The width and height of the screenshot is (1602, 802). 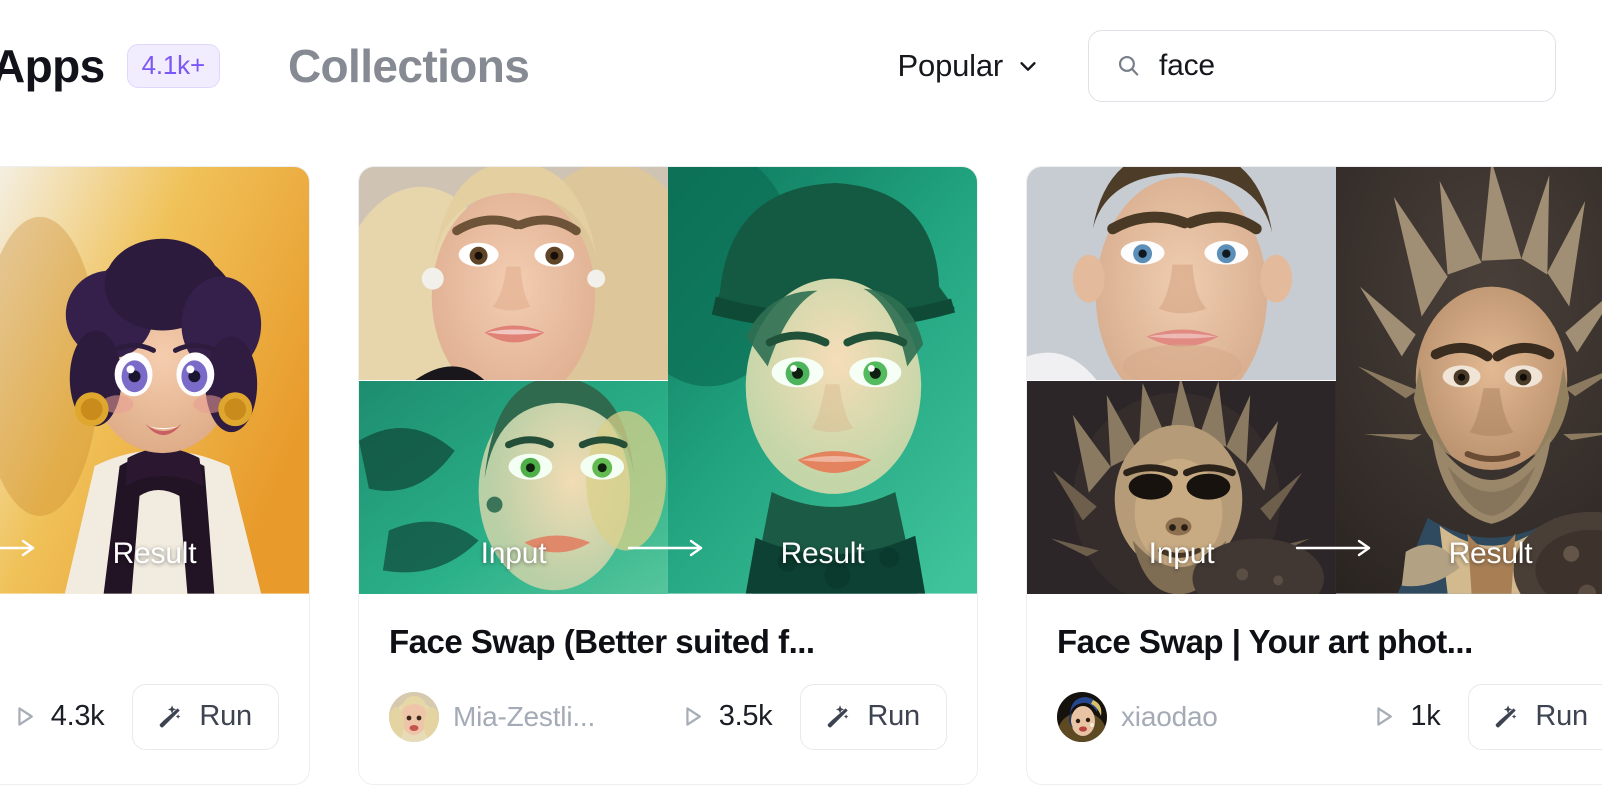 What do you see at coordinates (1425, 716) in the screenshot?
I see `run-count-value: 1k` at bounding box center [1425, 716].